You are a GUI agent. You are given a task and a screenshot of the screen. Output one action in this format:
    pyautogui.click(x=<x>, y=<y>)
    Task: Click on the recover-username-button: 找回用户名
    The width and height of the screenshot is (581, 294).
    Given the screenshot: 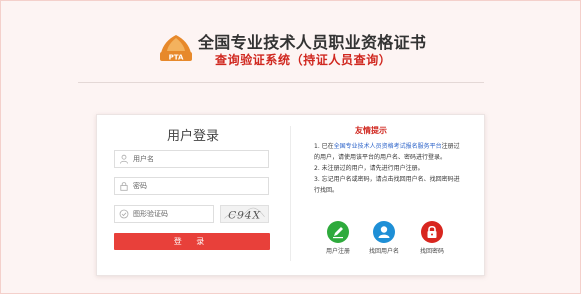 What is the action you would take?
    pyautogui.click(x=384, y=238)
    